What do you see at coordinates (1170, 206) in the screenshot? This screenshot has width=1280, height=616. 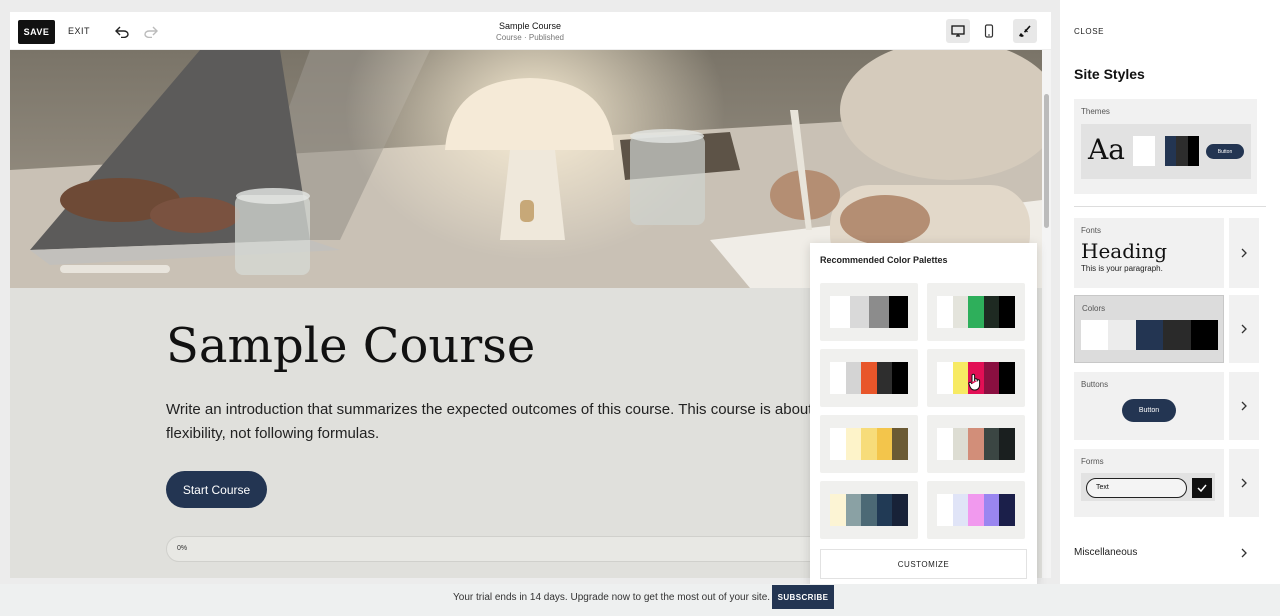 I see `divider` at bounding box center [1170, 206].